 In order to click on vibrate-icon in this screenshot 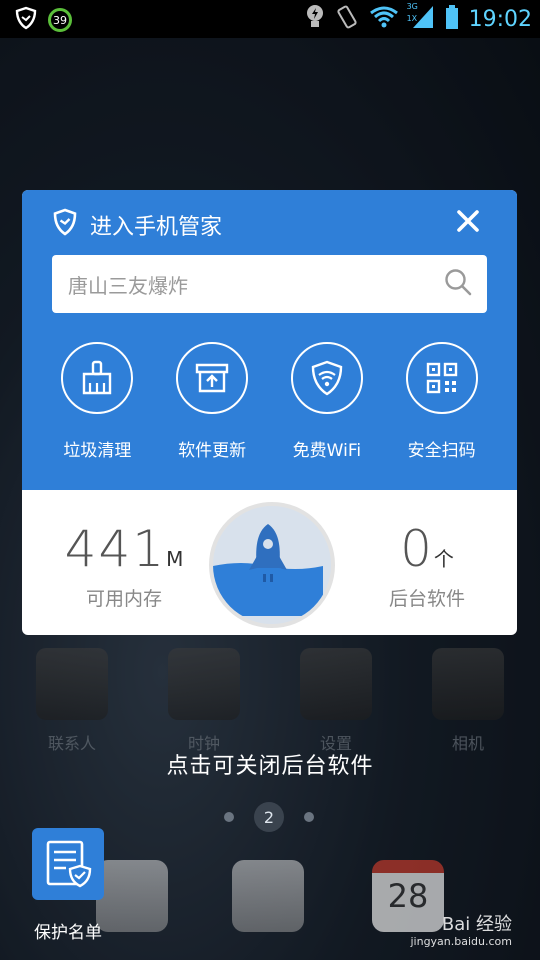, I will do `click(347, 19)`.